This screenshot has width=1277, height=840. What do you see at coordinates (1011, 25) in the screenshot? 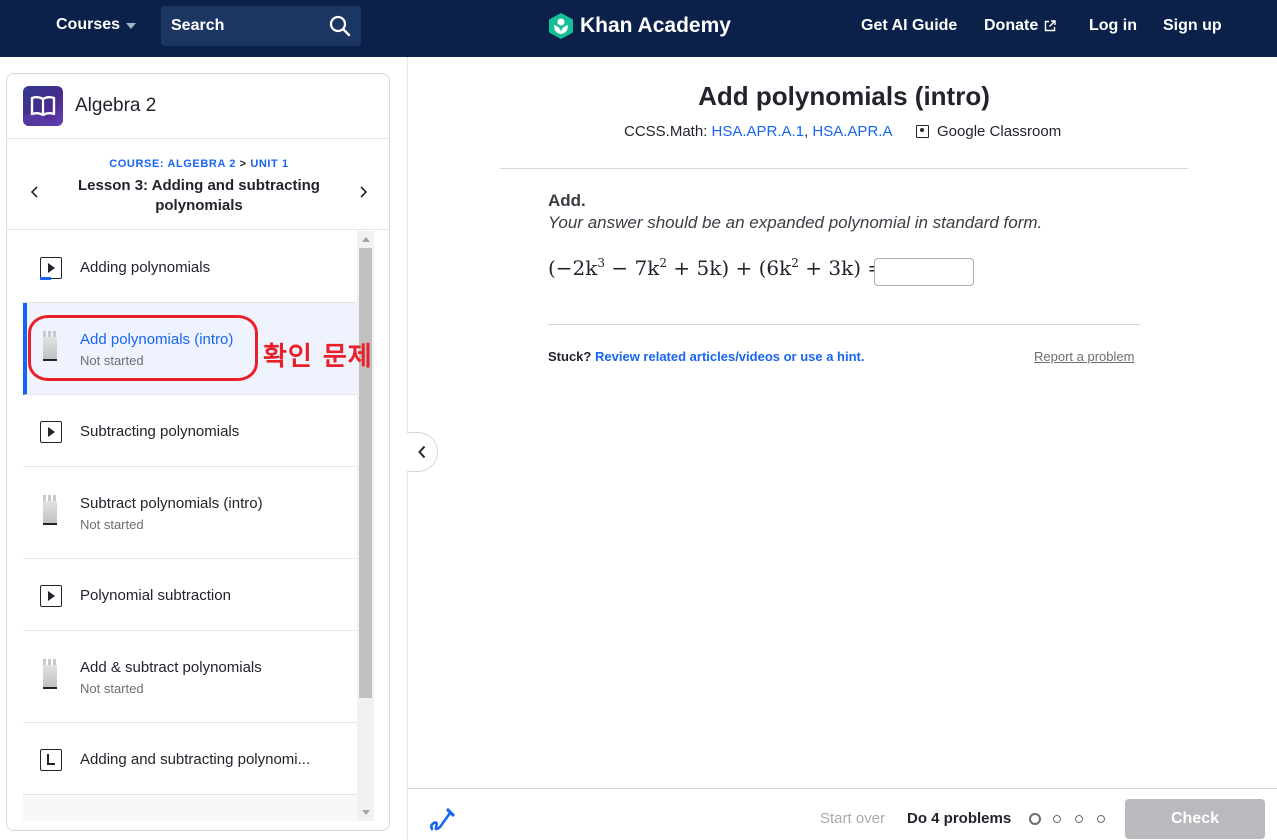
I see `donate-label: Donate` at bounding box center [1011, 25].